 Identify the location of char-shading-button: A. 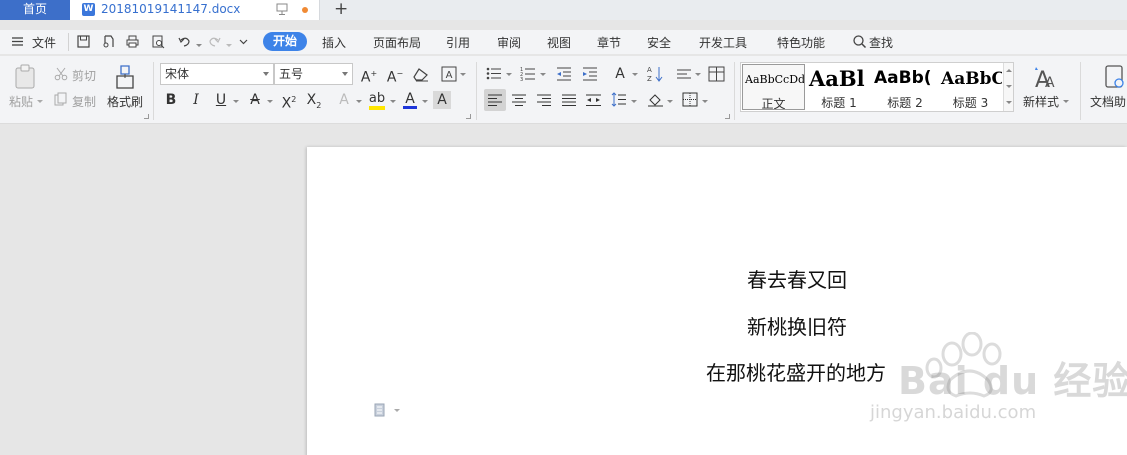
(442, 100).